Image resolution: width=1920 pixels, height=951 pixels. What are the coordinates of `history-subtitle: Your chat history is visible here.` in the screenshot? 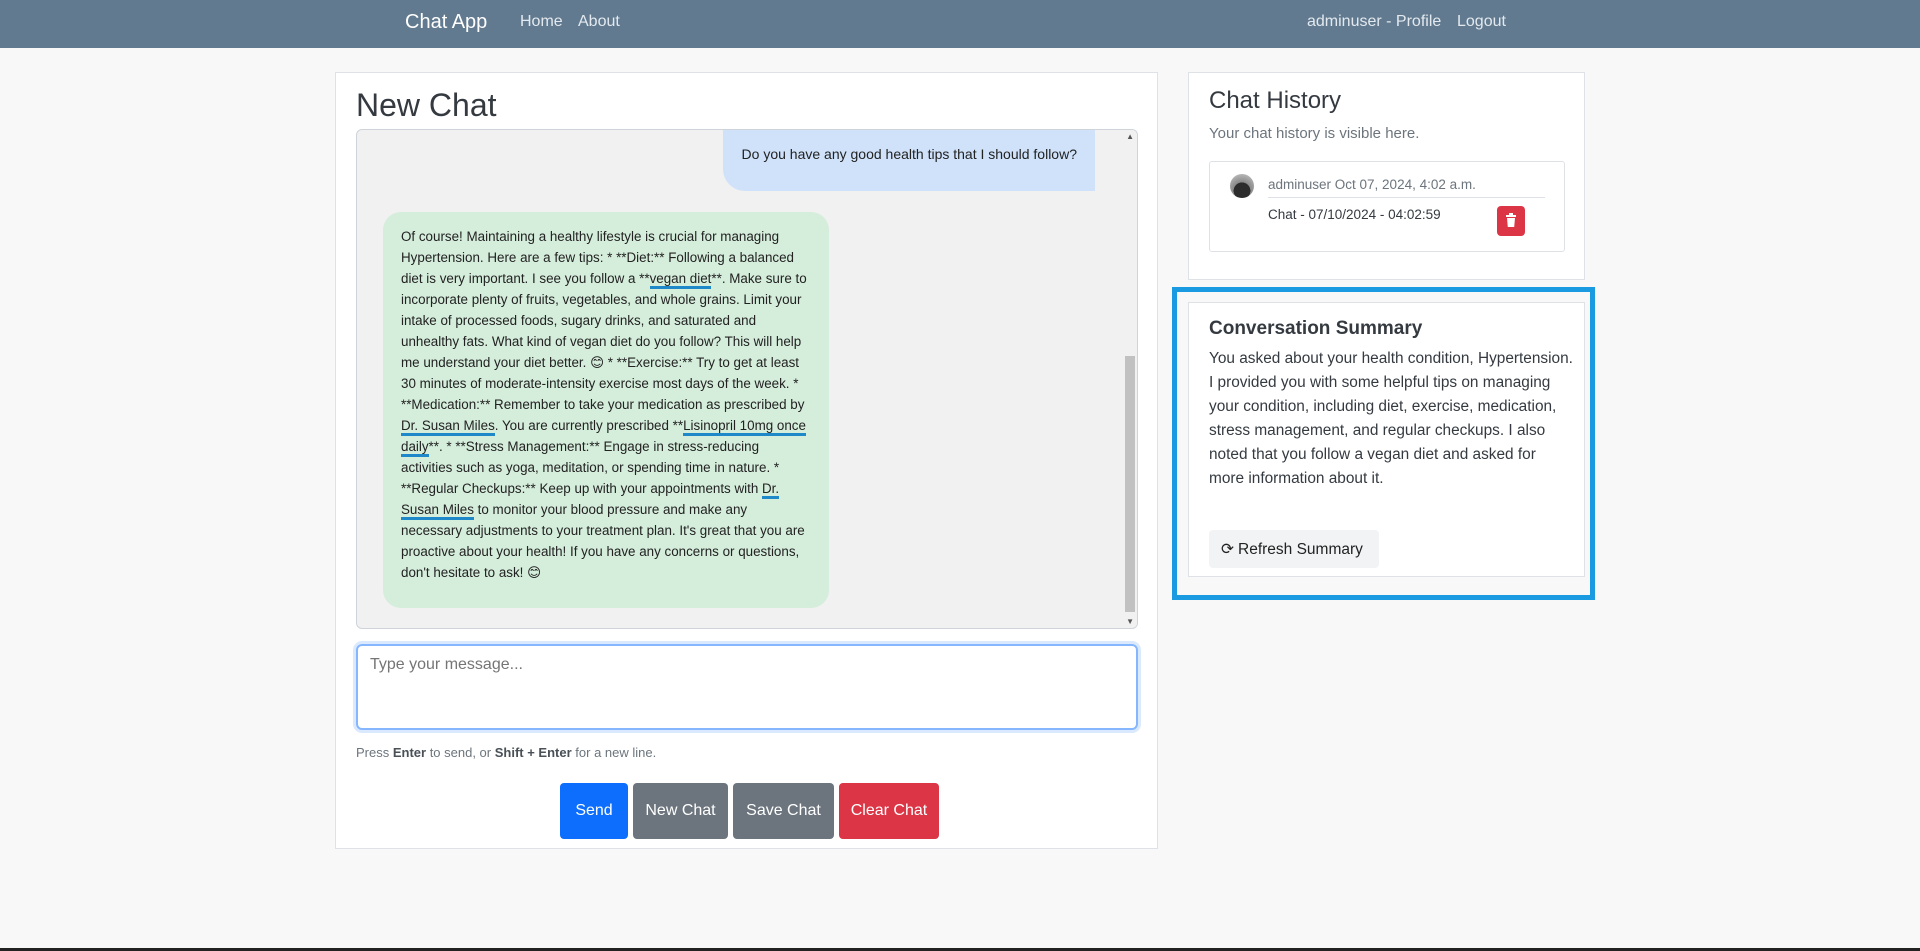 It's located at (1314, 133).